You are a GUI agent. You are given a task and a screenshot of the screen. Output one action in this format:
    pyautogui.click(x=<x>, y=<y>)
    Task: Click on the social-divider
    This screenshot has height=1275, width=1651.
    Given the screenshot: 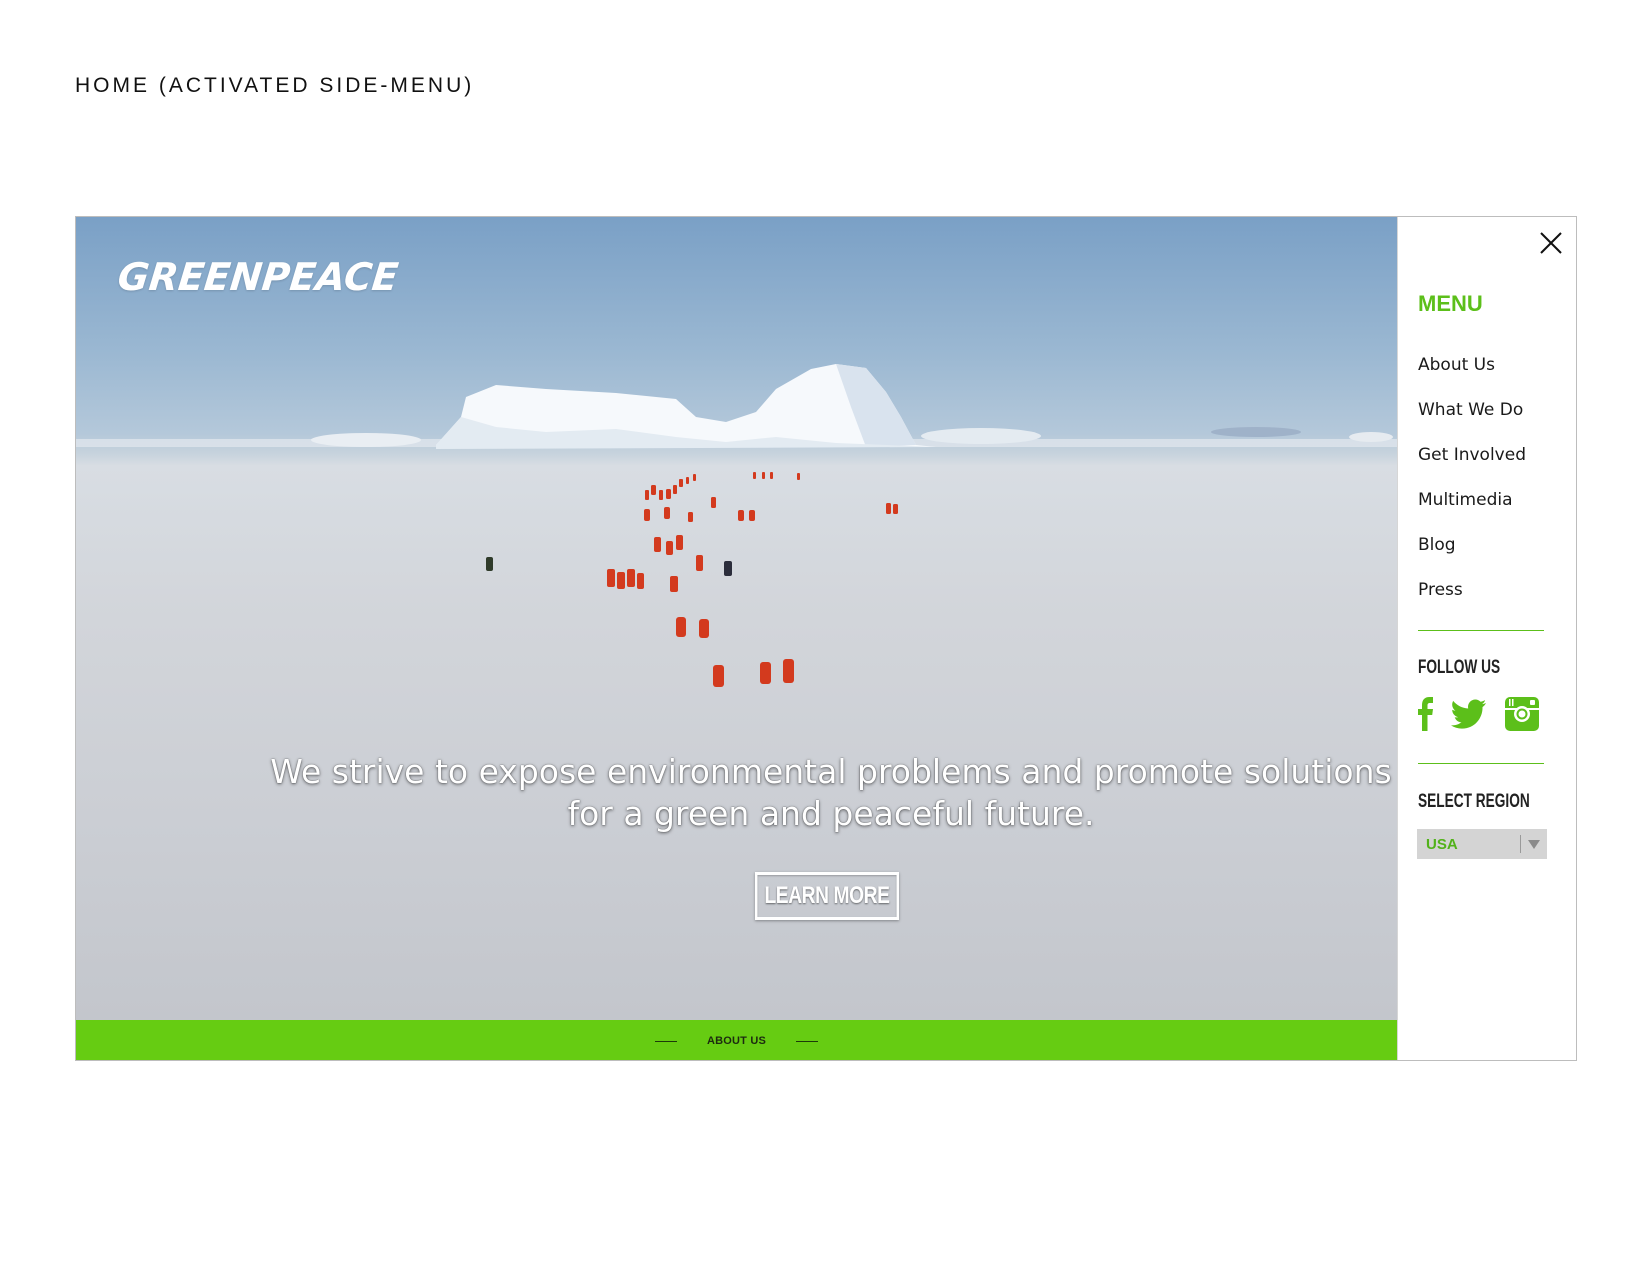 What is the action you would take?
    pyautogui.click(x=1481, y=763)
    